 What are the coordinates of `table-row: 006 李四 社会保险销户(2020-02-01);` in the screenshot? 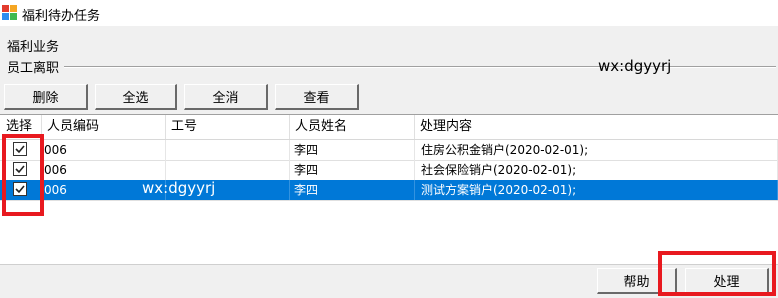 It's located at (389, 170).